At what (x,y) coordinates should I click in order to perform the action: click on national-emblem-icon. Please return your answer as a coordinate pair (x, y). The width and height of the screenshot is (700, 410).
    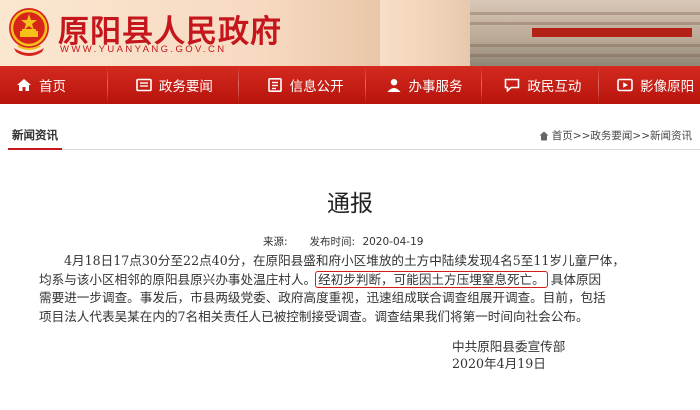
    Looking at the image, I should click on (29, 32).